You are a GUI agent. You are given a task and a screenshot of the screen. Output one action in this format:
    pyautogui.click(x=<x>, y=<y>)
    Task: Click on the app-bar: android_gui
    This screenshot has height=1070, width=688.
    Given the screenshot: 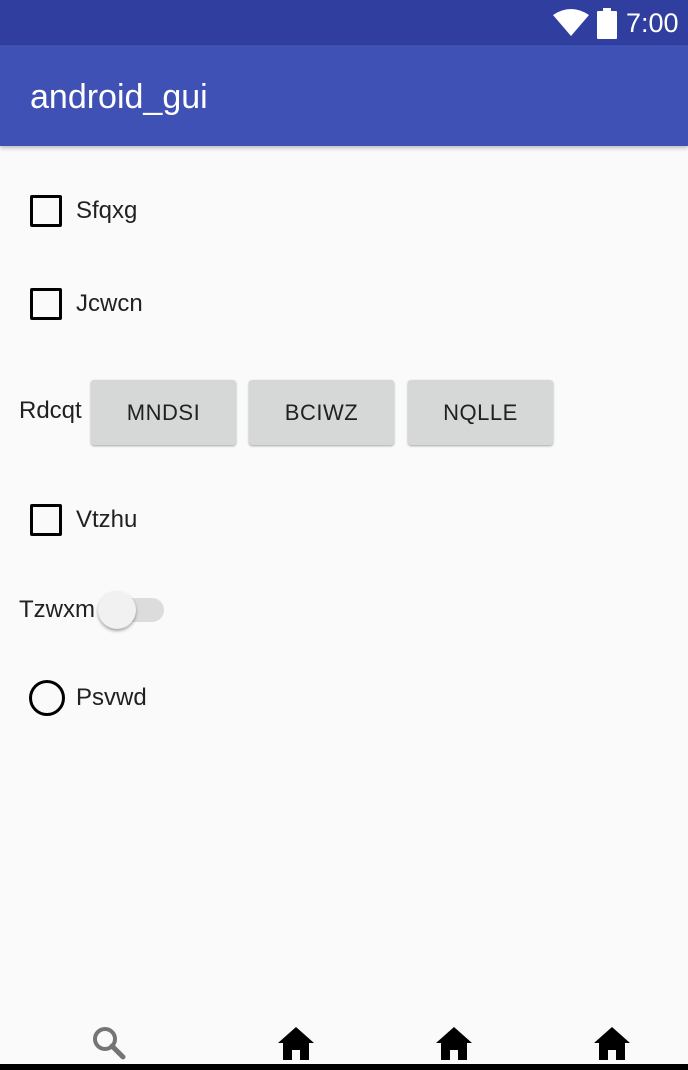 What is the action you would take?
    pyautogui.click(x=344, y=95)
    